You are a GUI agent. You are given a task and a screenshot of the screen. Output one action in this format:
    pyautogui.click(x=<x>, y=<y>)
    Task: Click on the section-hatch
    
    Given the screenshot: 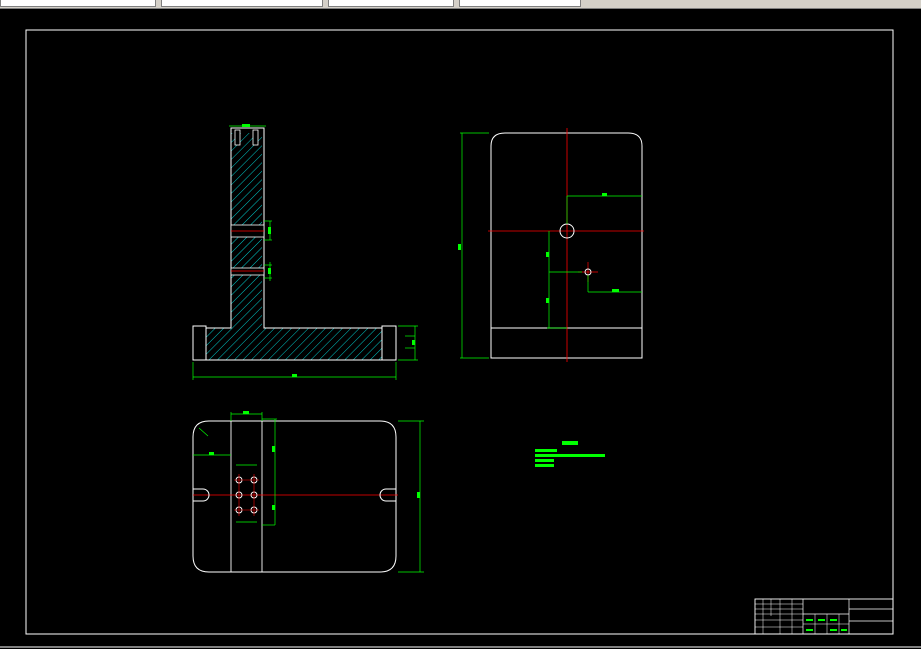 What is the action you would take?
    pyautogui.click(x=294, y=246)
    